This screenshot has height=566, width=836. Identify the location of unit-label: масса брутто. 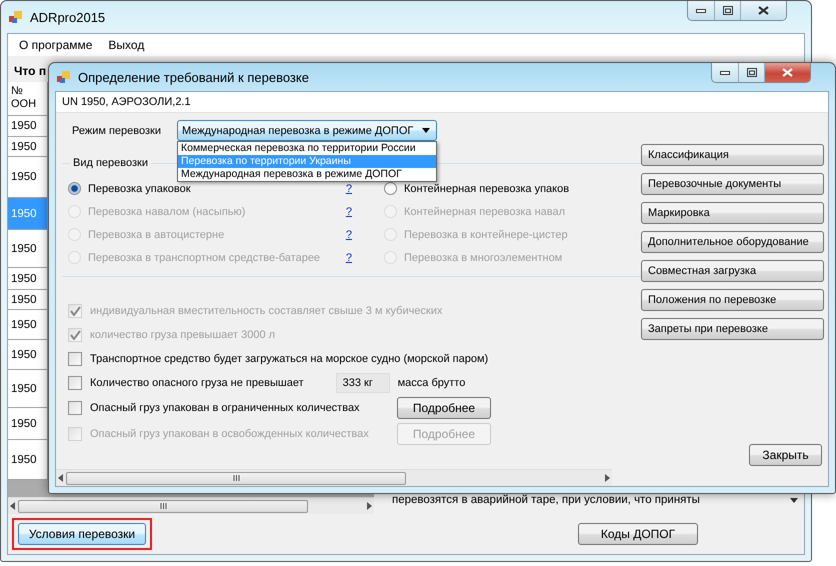
(432, 383).